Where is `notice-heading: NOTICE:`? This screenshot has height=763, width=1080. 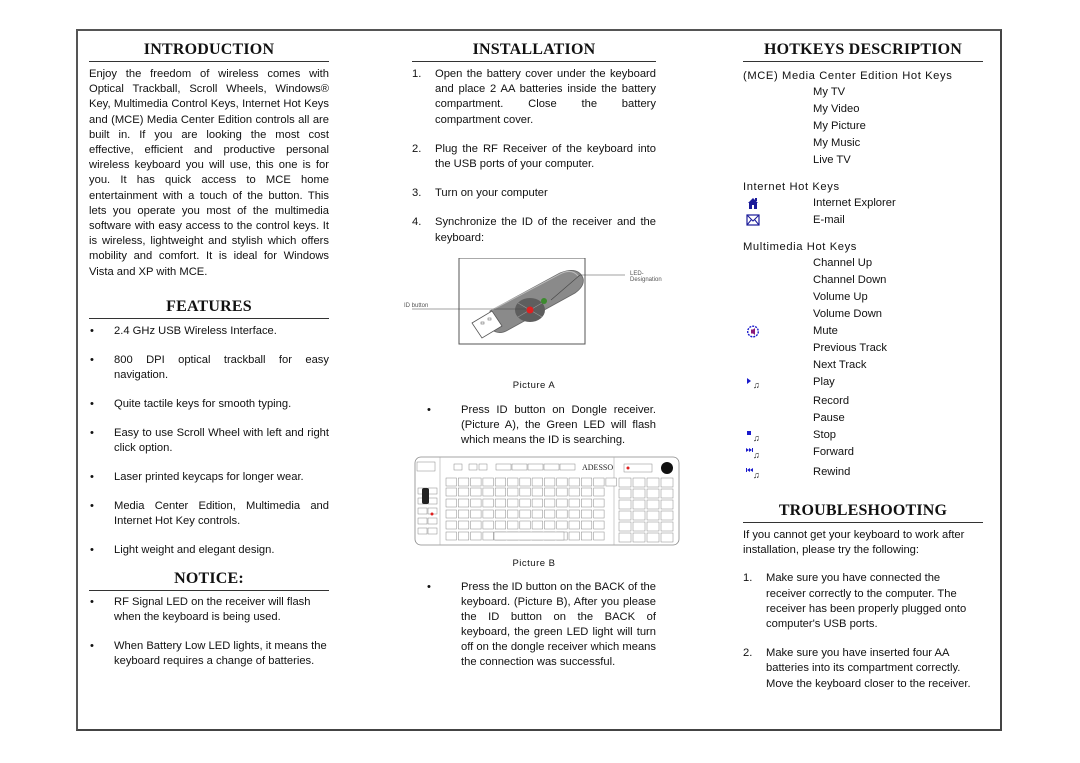 notice-heading: NOTICE: is located at coordinates (209, 580).